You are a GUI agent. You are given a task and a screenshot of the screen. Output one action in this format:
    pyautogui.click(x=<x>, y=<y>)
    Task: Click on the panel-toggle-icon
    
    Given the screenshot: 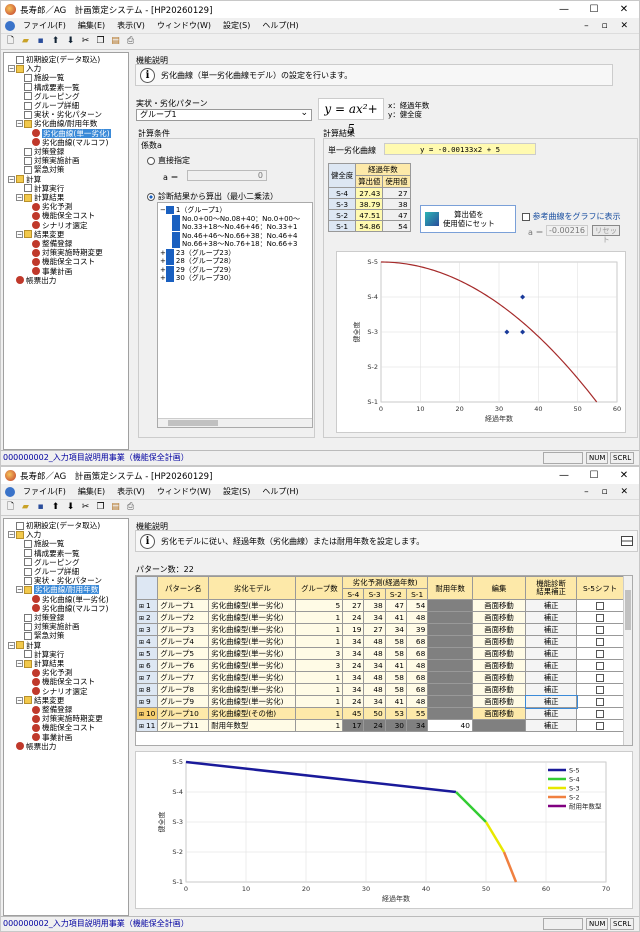 What is the action you would take?
    pyautogui.click(x=627, y=541)
    